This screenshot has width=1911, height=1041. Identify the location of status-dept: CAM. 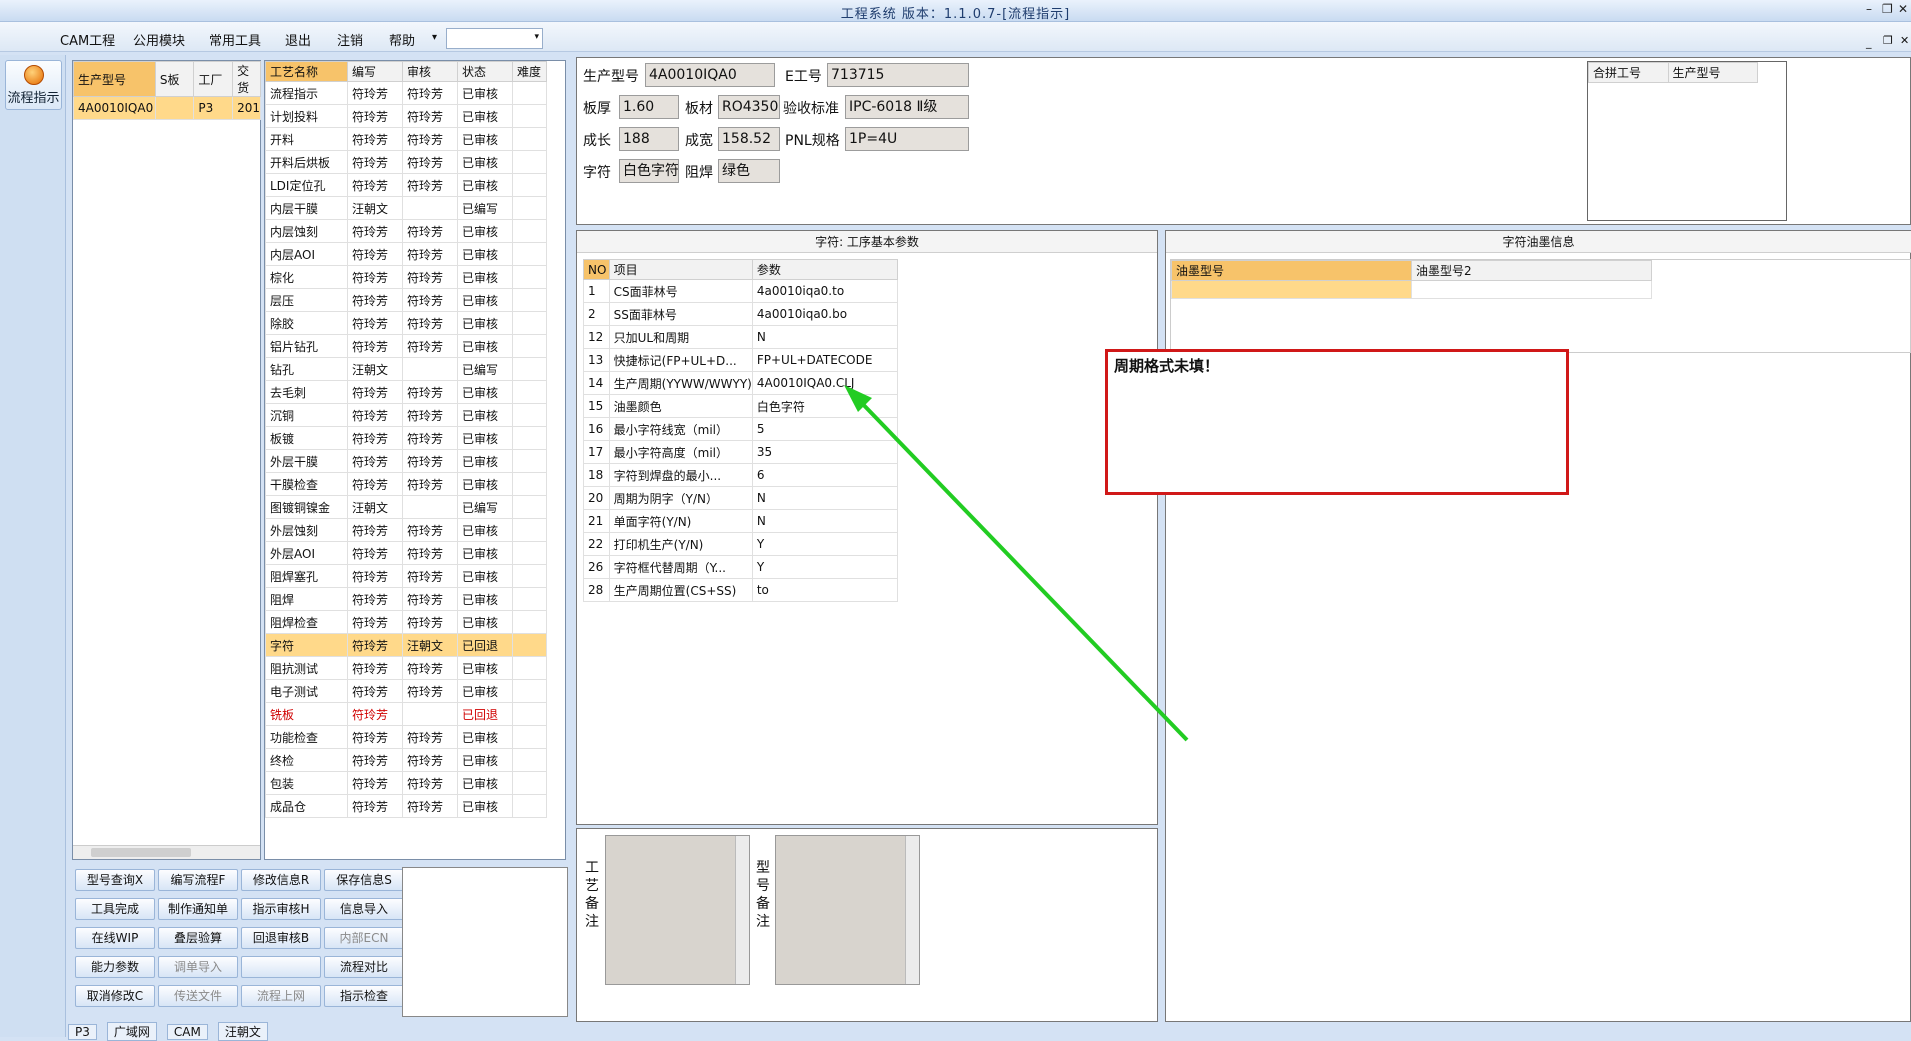
(187, 1032).